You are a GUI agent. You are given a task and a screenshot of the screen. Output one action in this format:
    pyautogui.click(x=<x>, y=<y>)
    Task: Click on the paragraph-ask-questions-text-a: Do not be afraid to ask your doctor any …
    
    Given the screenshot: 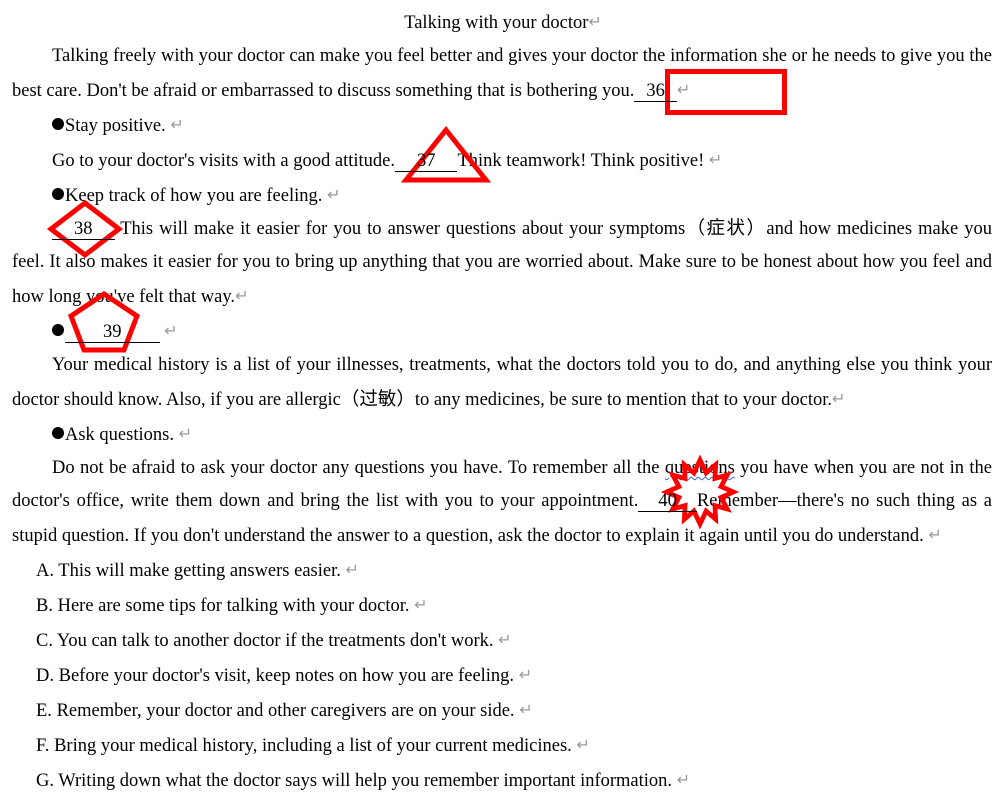 What is the action you would take?
    pyautogui.click(x=358, y=468)
    